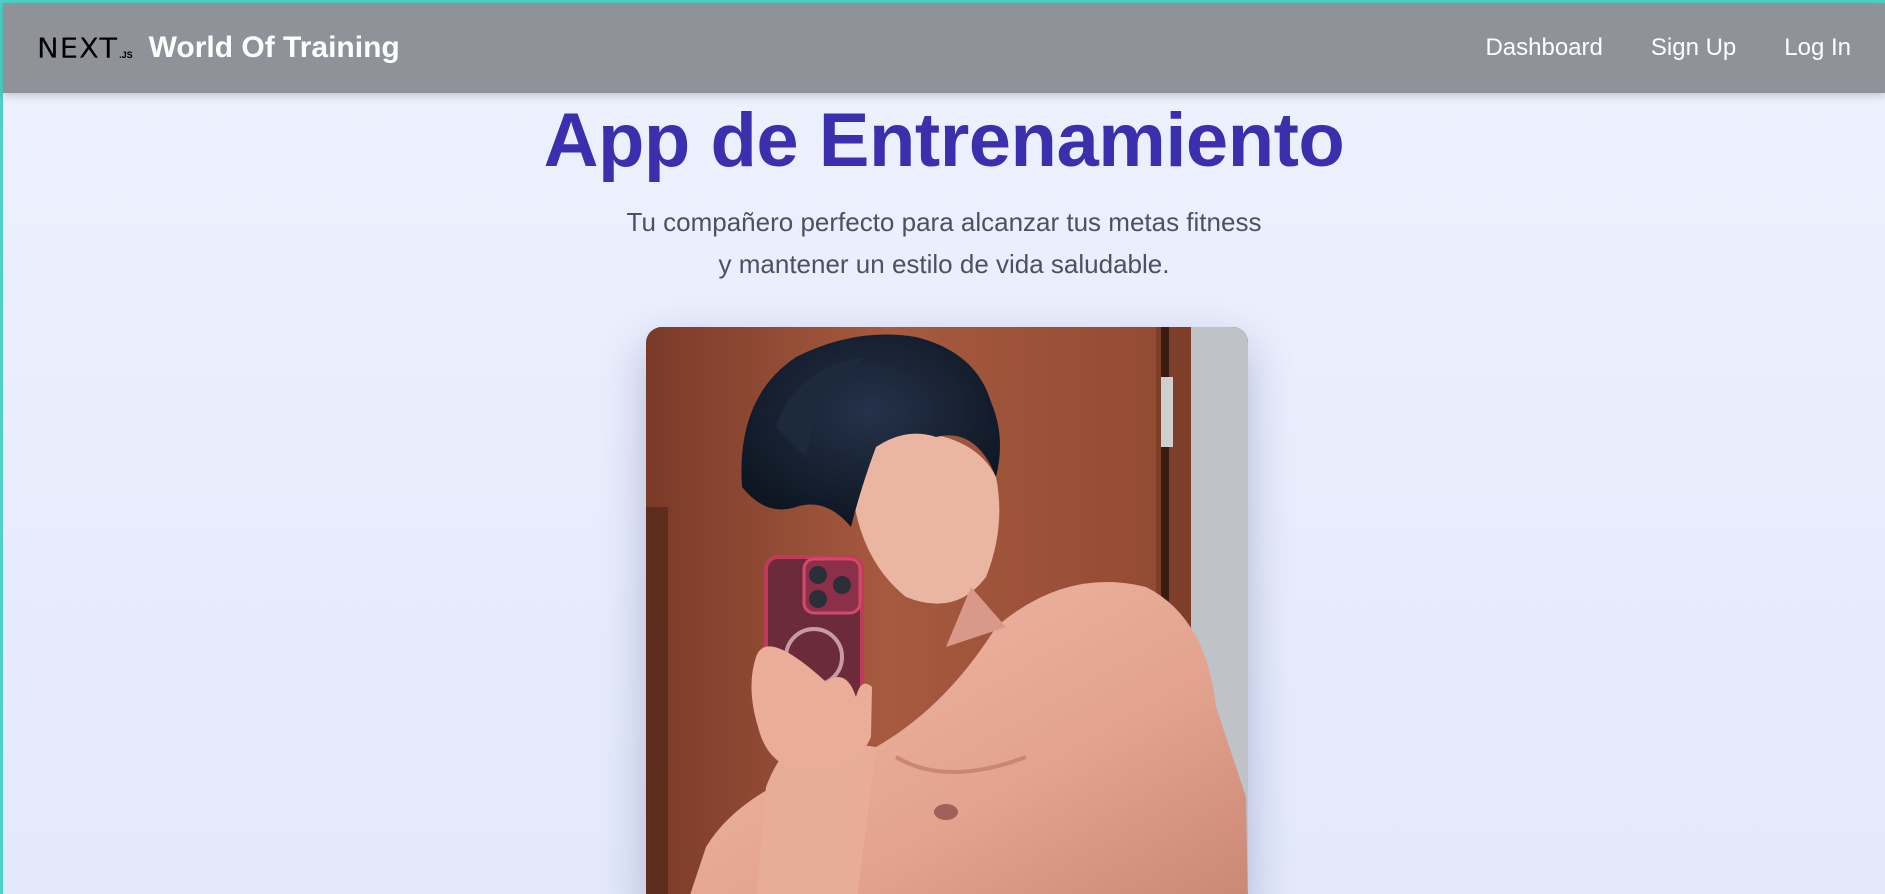 The height and width of the screenshot is (894, 1885). What do you see at coordinates (1693, 48) in the screenshot?
I see `nav-link-sign-up: Sign Up` at bounding box center [1693, 48].